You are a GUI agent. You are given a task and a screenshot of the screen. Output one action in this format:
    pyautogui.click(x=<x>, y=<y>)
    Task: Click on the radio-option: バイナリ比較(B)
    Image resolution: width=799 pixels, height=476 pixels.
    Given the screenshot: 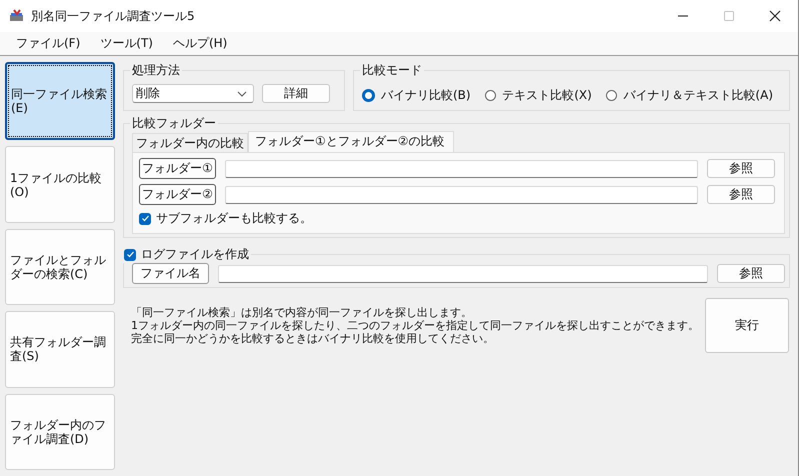 What is the action you would take?
    pyautogui.click(x=416, y=95)
    